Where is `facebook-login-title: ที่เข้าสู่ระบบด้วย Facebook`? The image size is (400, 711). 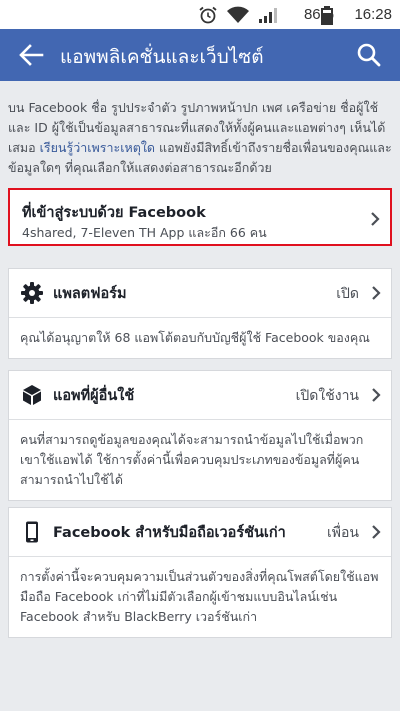
facebook-login-title: ที่เข้าสู่ระบบด้วย Facebook is located at coordinates (114, 213).